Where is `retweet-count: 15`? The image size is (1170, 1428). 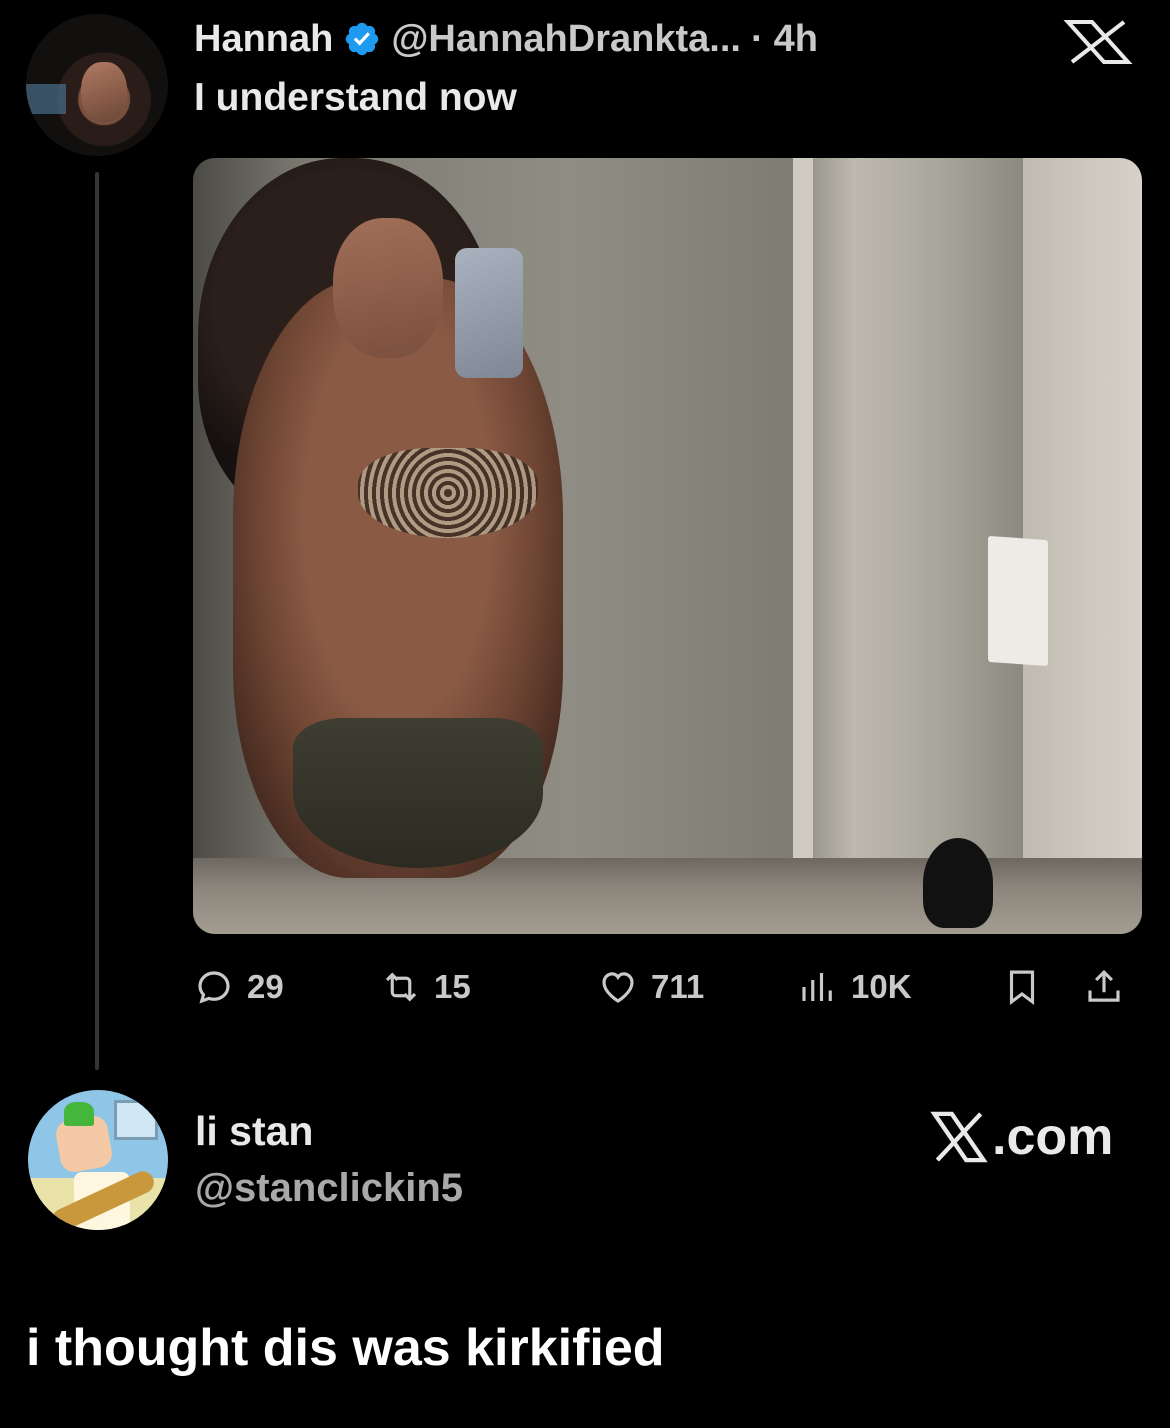 retweet-count: 15 is located at coordinates (452, 986).